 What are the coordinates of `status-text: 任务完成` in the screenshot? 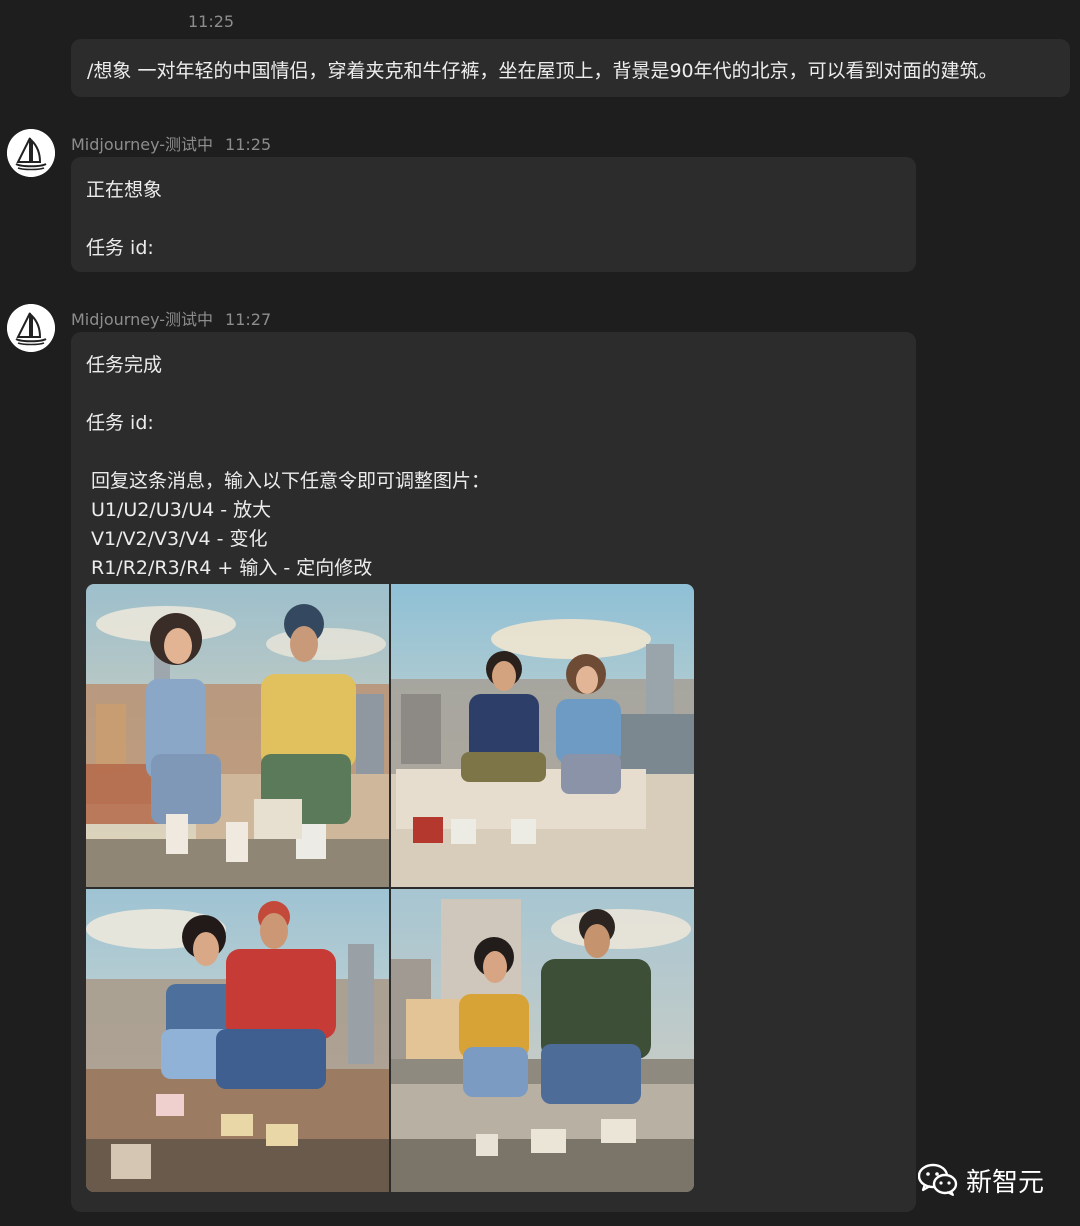 It's located at (124, 365).